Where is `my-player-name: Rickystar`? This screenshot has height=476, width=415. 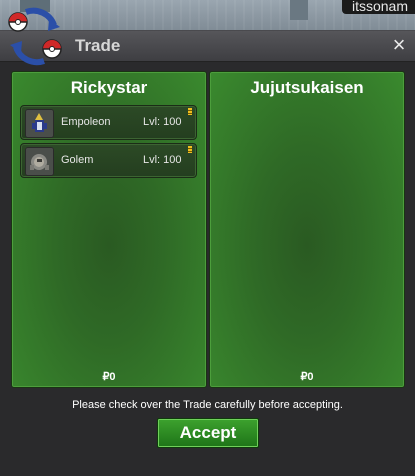
my-player-name: Rickystar is located at coordinates (109, 87).